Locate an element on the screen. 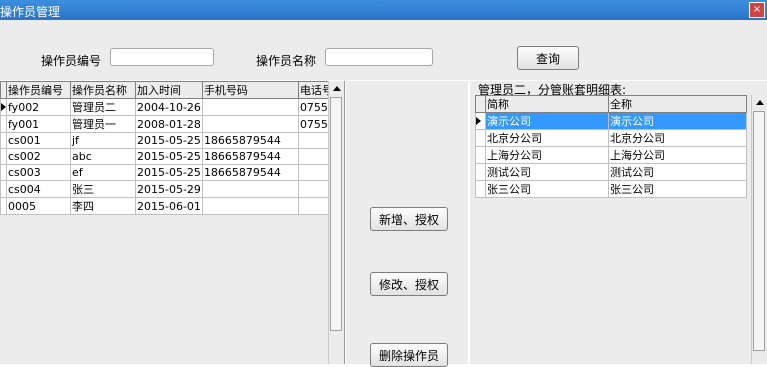  operator-code-input is located at coordinates (162, 57).